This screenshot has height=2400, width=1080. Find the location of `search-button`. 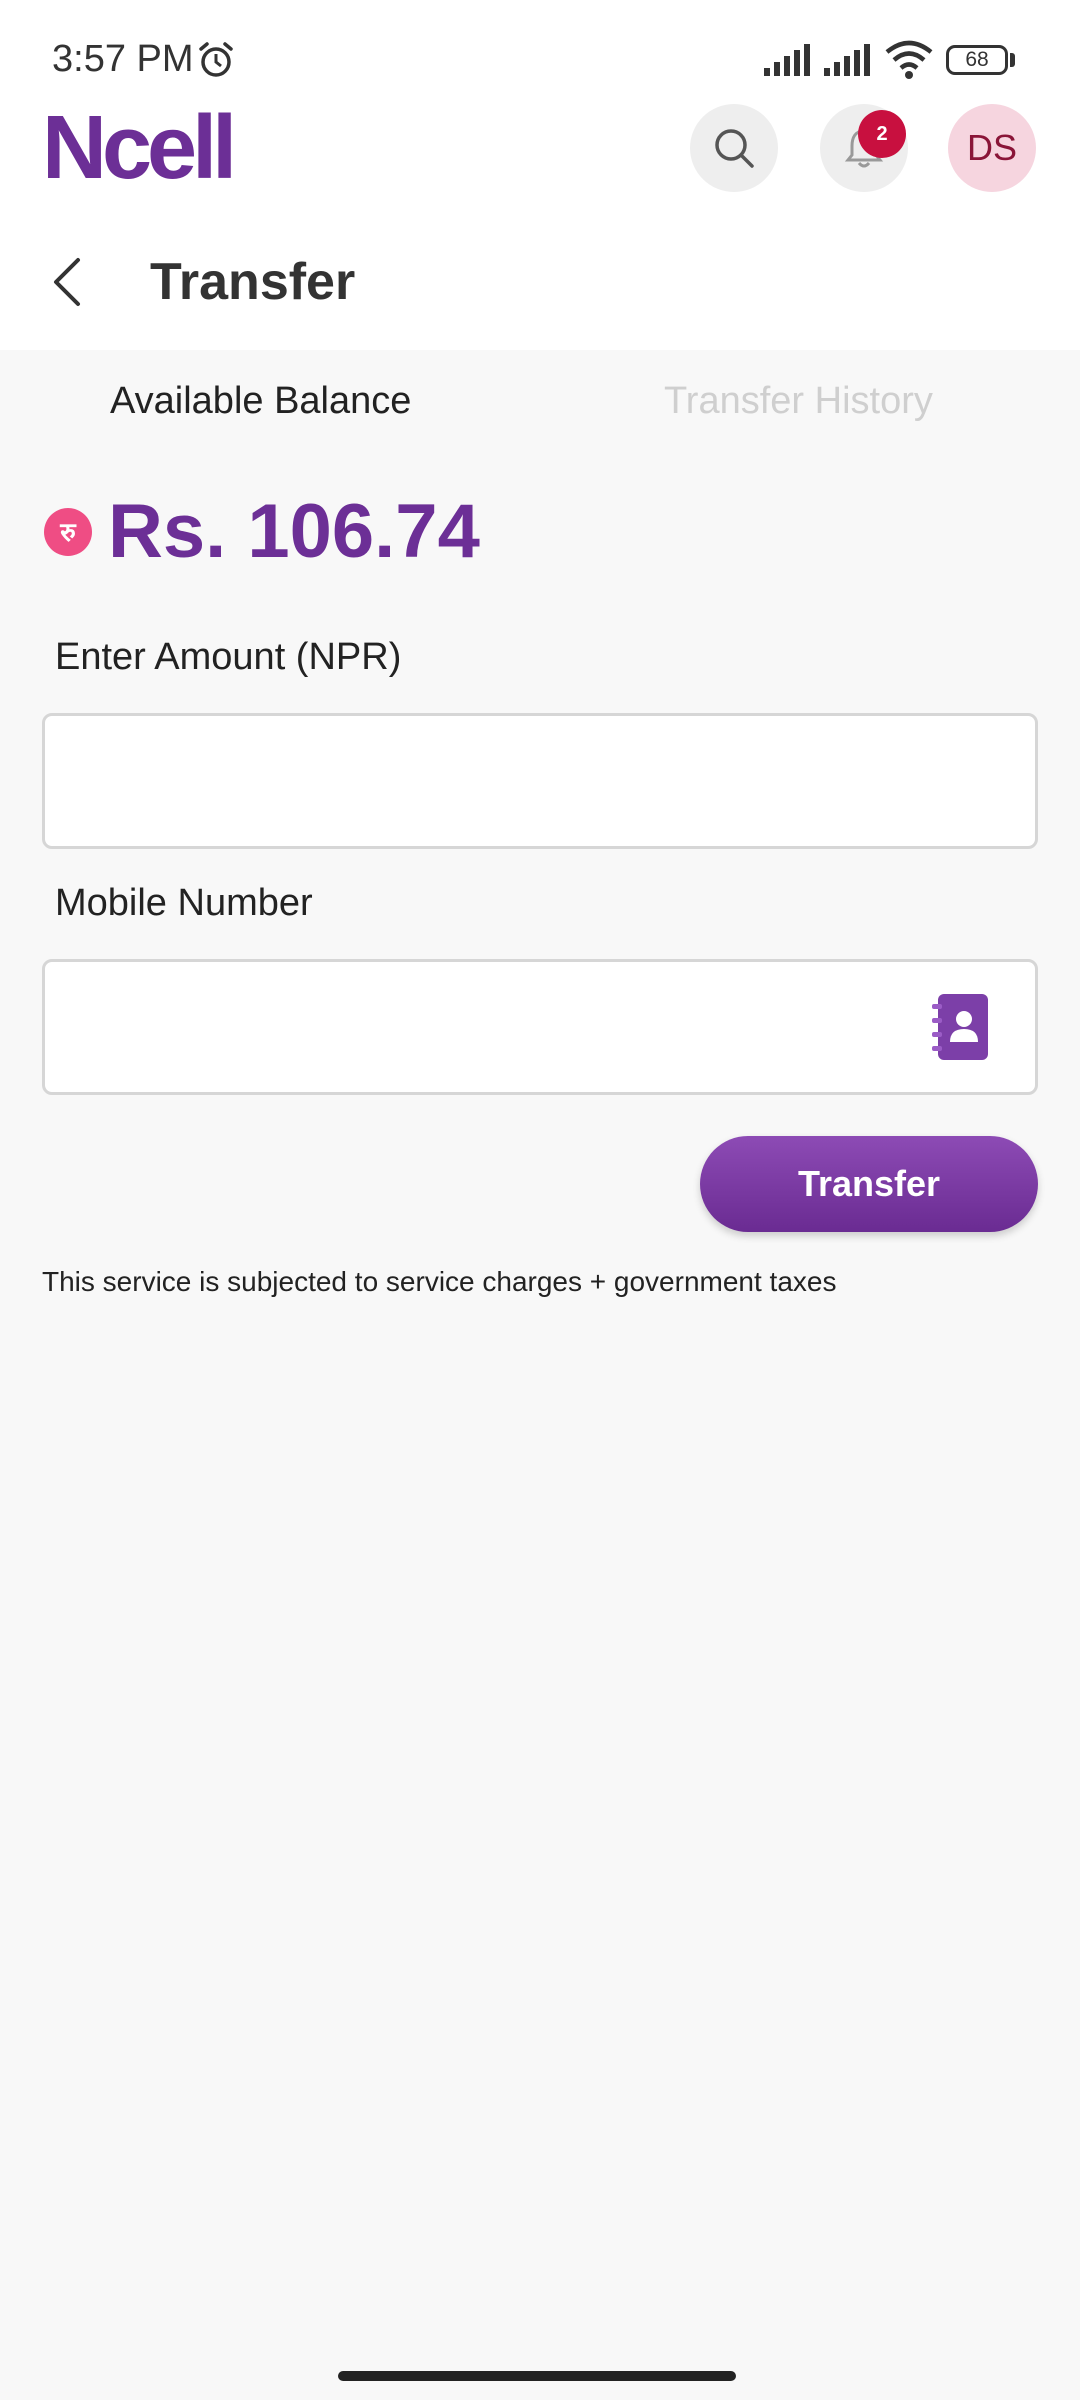

search-button is located at coordinates (734, 148).